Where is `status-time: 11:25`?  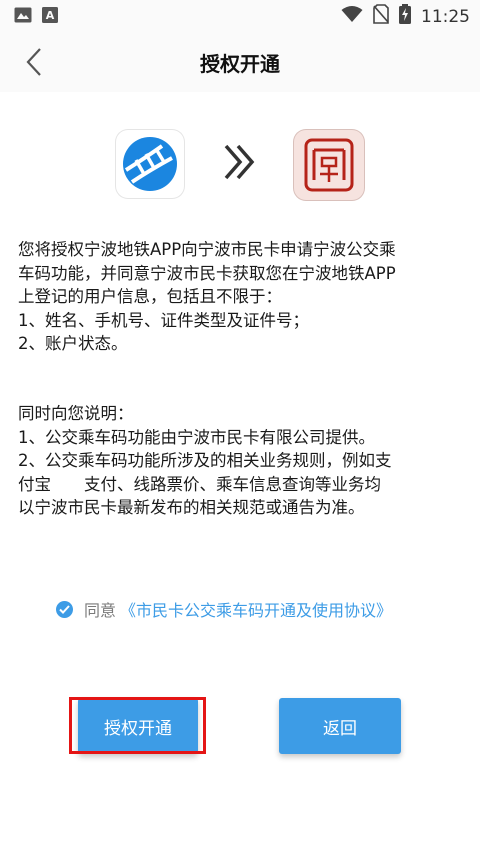 status-time: 11:25 is located at coordinates (445, 16).